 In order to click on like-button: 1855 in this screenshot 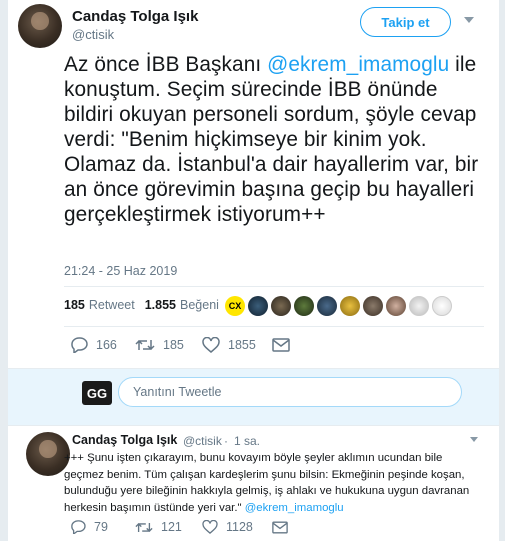, I will do `click(237, 345)`.